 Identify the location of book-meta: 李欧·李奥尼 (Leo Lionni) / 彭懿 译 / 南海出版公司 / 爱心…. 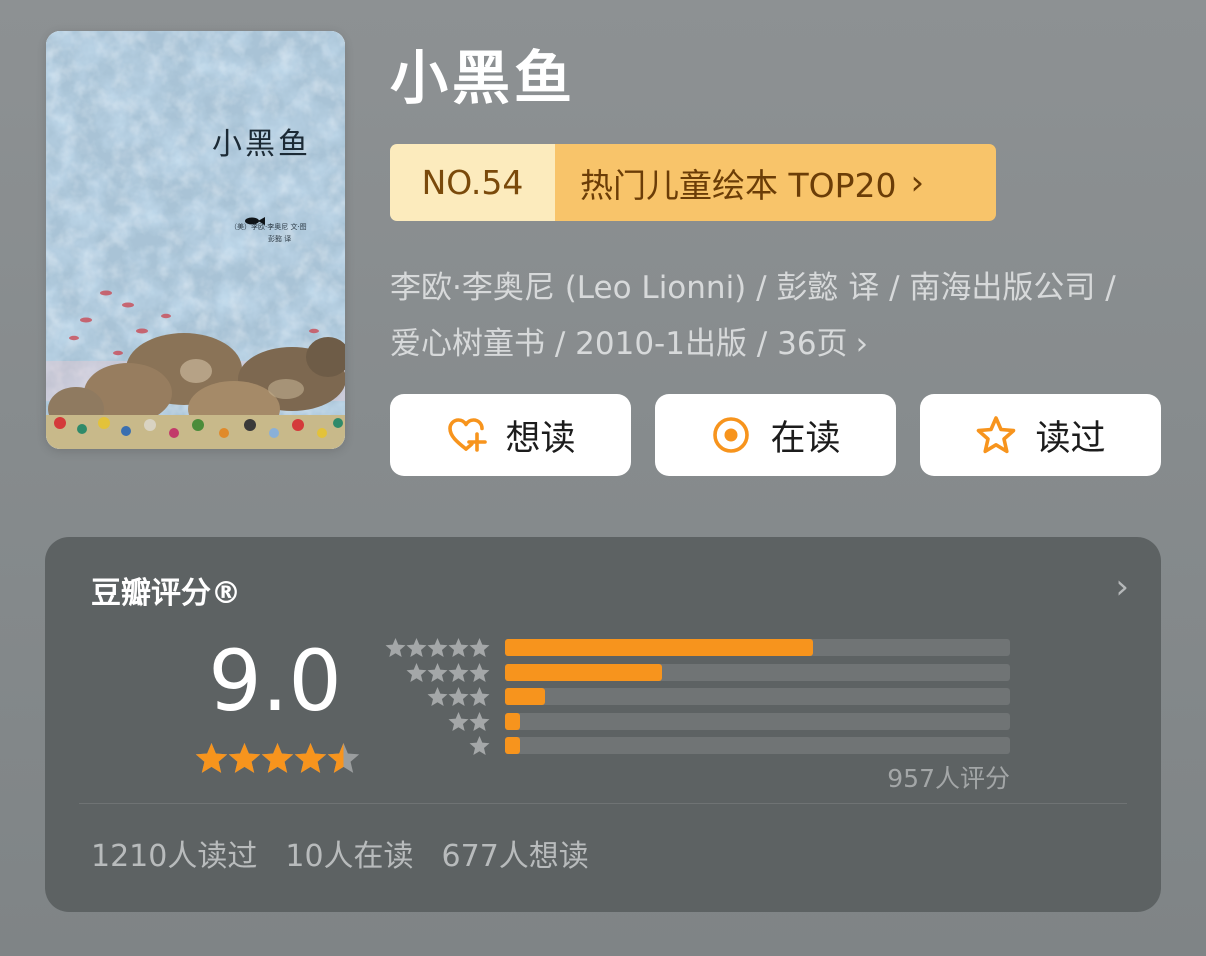
(785, 316).